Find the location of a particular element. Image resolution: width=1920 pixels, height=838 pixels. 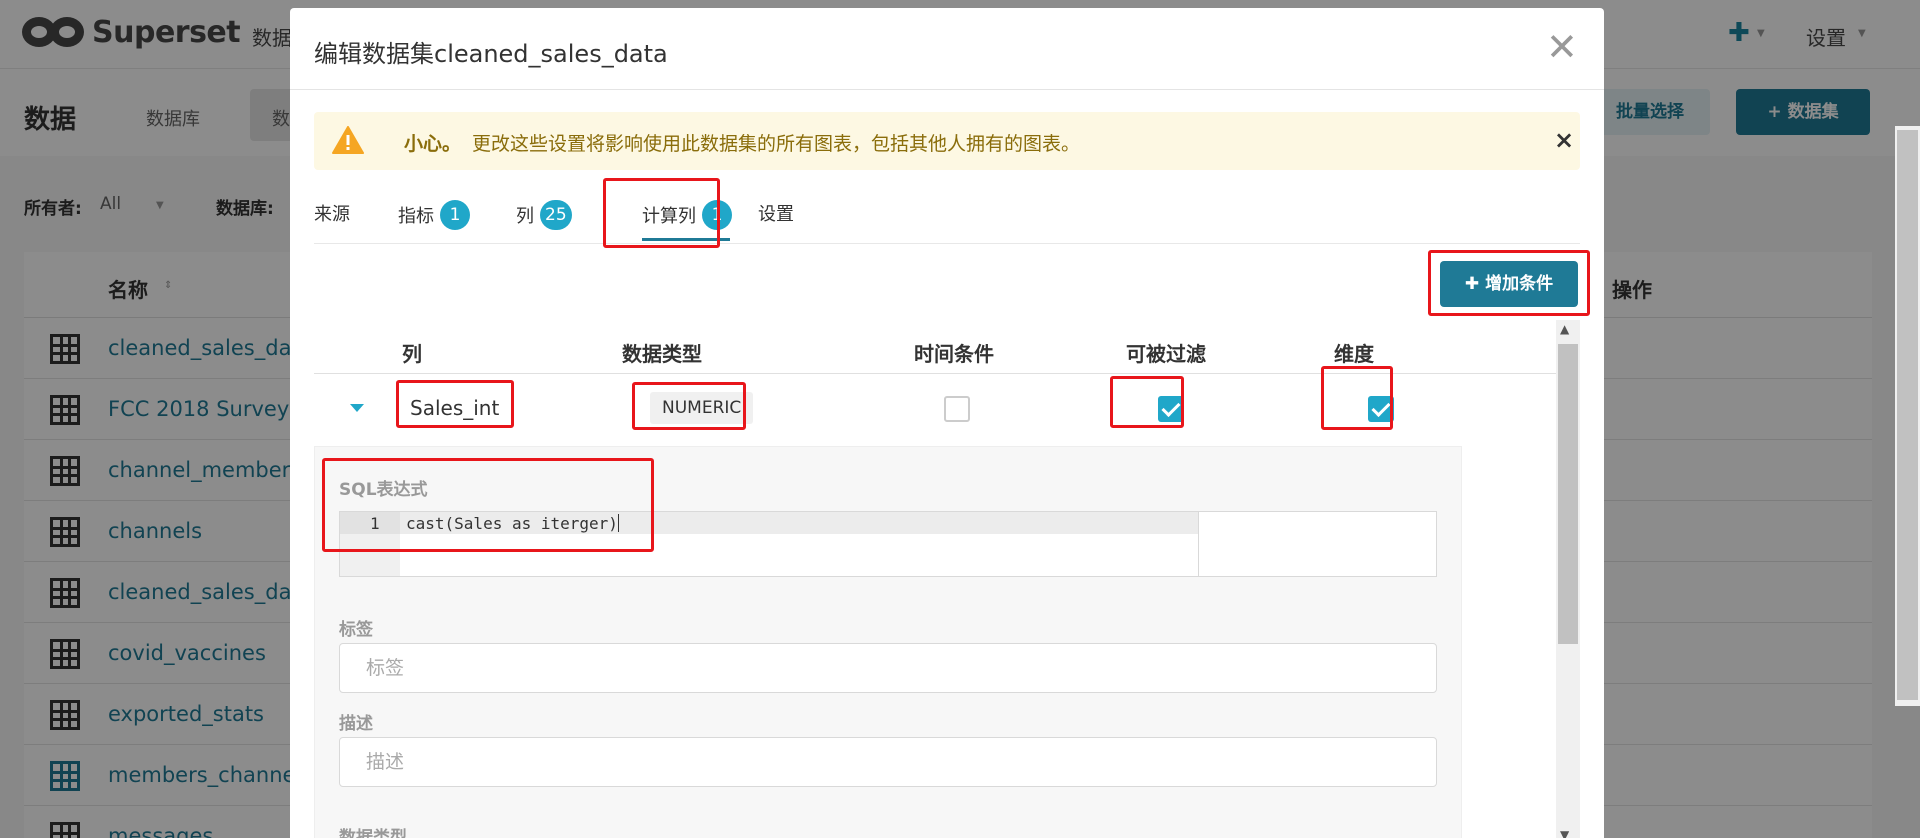

description-field-label: 描述 is located at coordinates (356, 724).